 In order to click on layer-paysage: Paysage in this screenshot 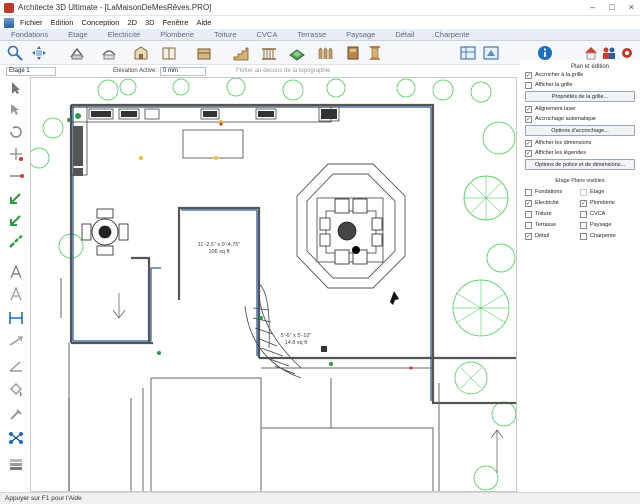, I will do `click(607, 225)`.